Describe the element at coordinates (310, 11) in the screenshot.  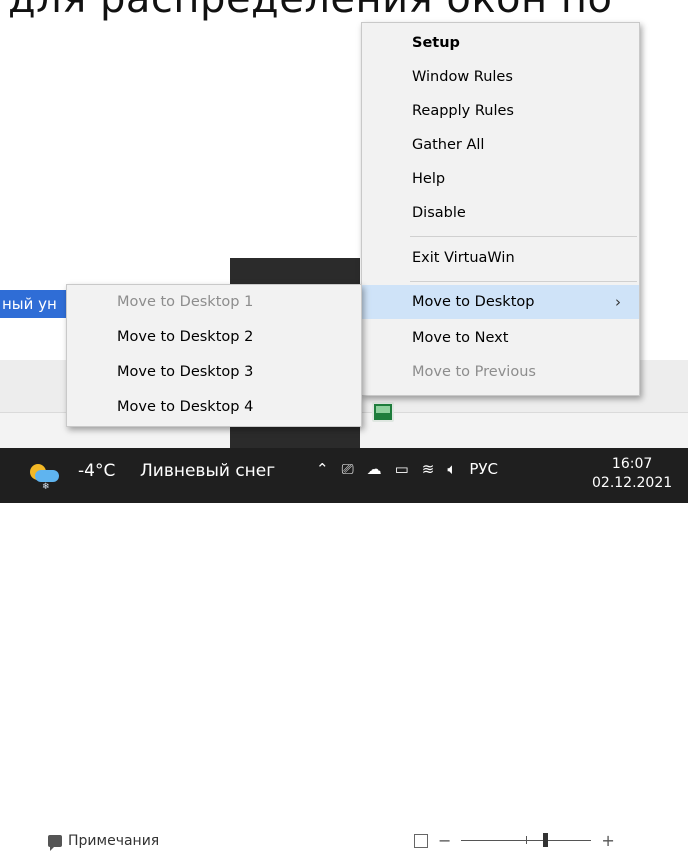
I see `document-heading: для распределения окон по` at that location.